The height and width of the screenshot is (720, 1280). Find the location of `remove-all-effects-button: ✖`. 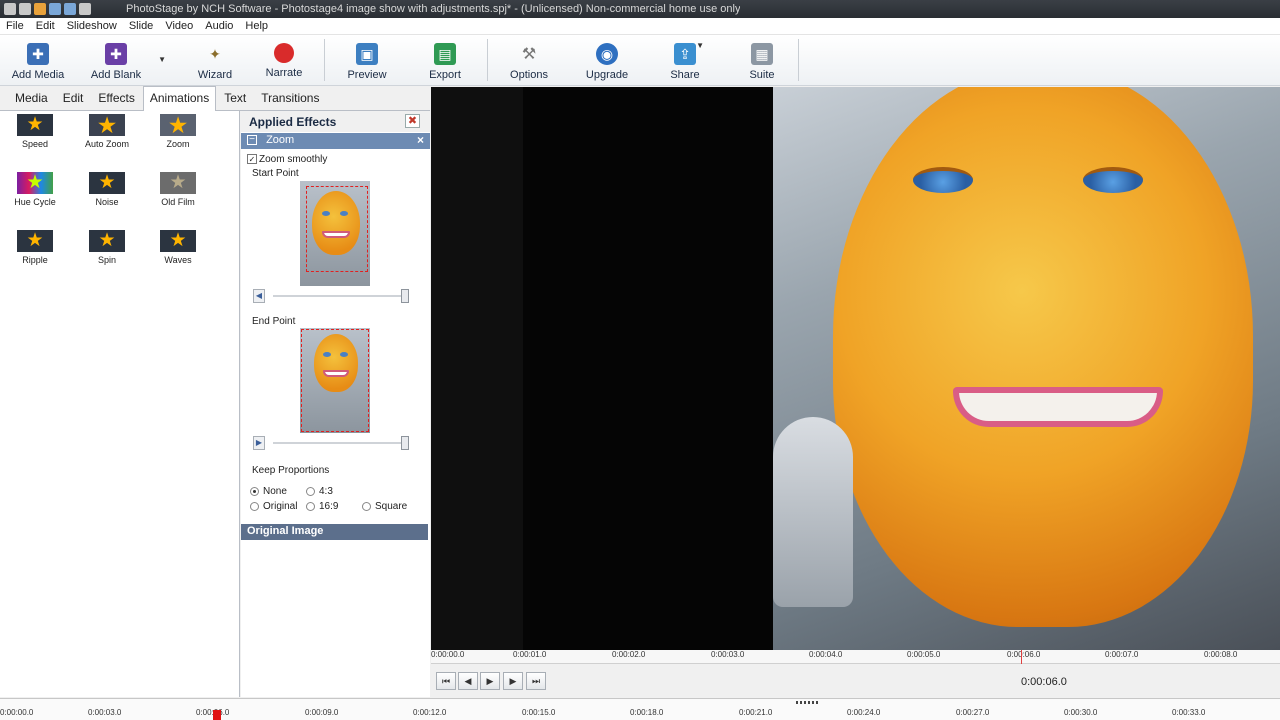

remove-all-effects-button: ✖ is located at coordinates (412, 121).